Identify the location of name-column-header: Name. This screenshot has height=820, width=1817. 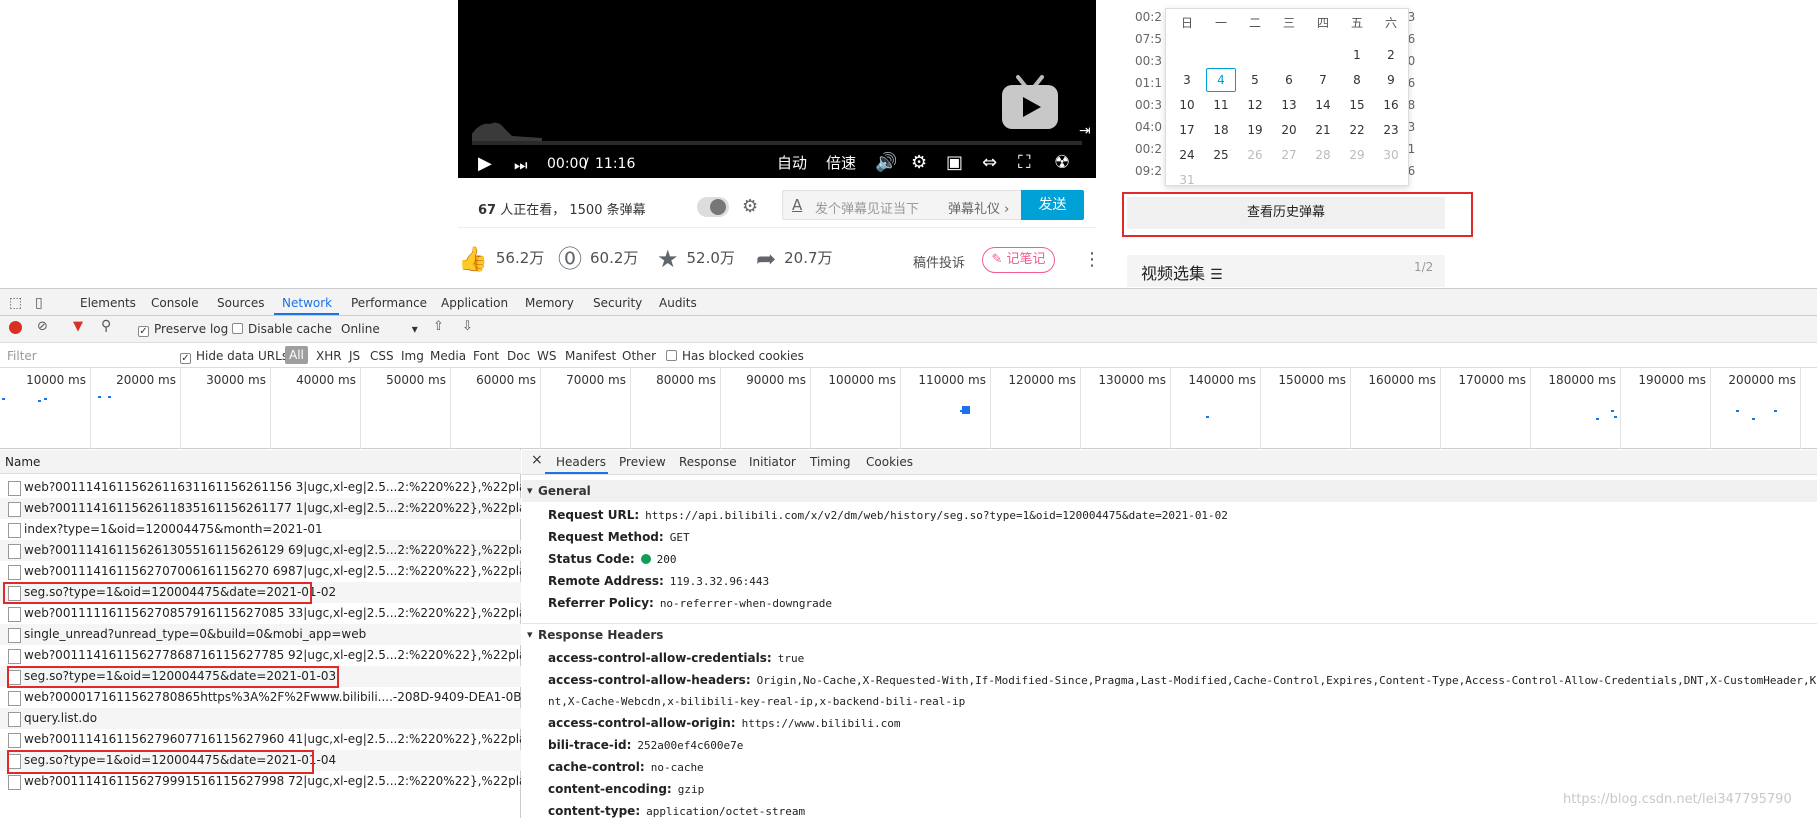
(260, 462).